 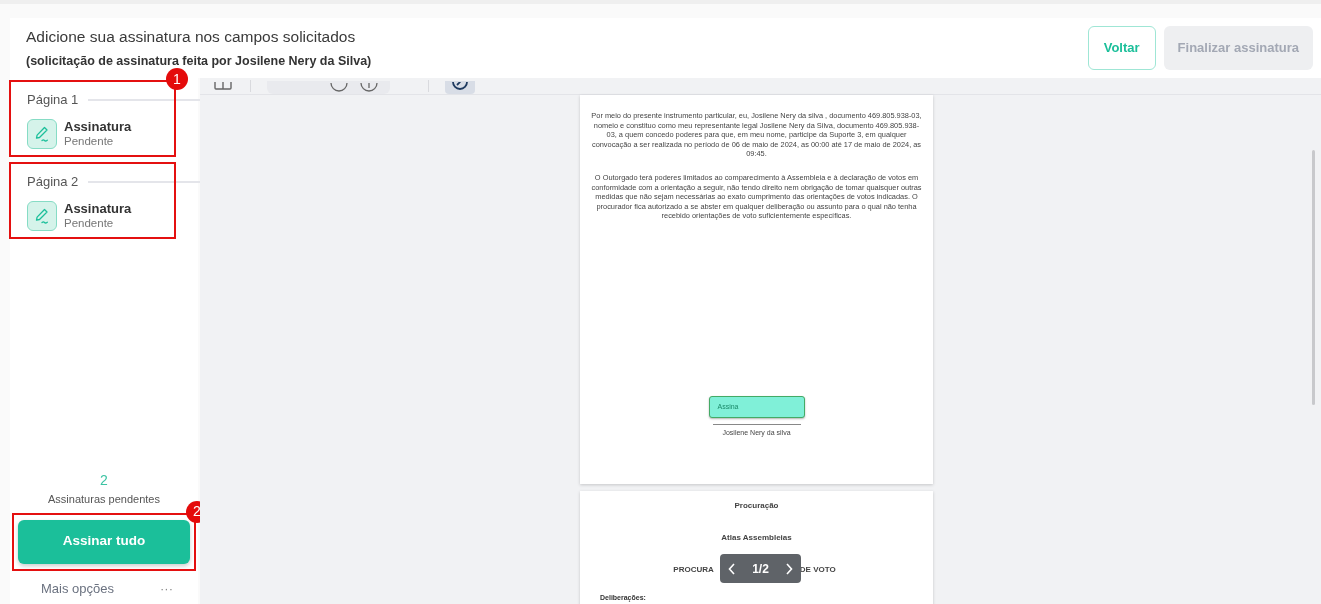 What do you see at coordinates (104, 541) in the screenshot?
I see `sign-all-button: Assinar tudo` at bounding box center [104, 541].